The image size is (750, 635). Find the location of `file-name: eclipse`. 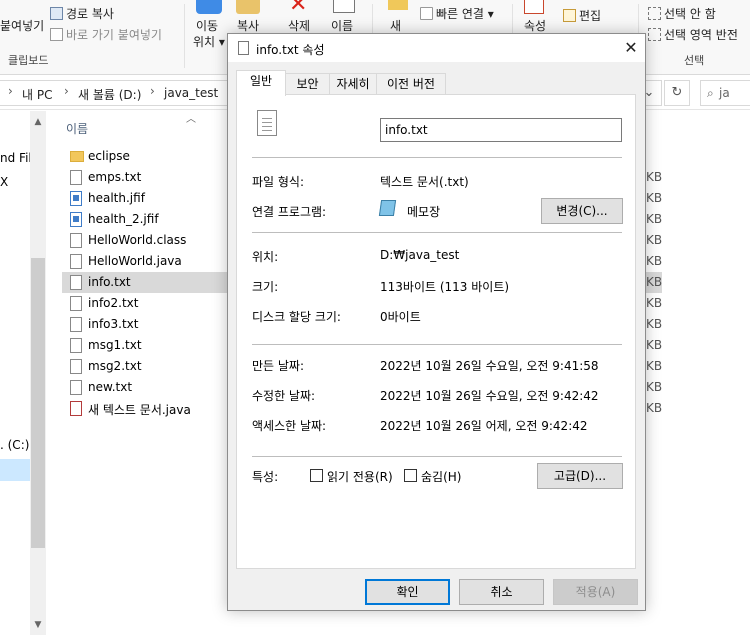

file-name: eclipse is located at coordinates (109, 156).